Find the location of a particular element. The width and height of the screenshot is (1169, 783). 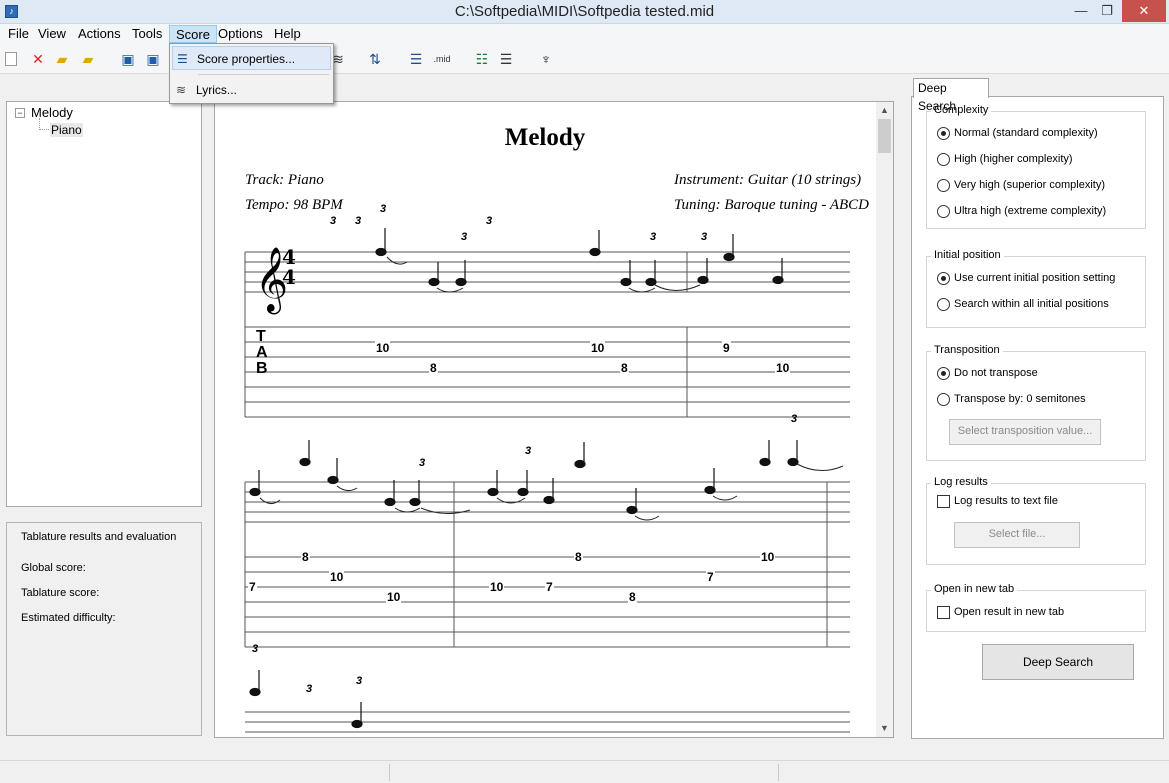

menu-view: View is located at coordinates (52, 34).